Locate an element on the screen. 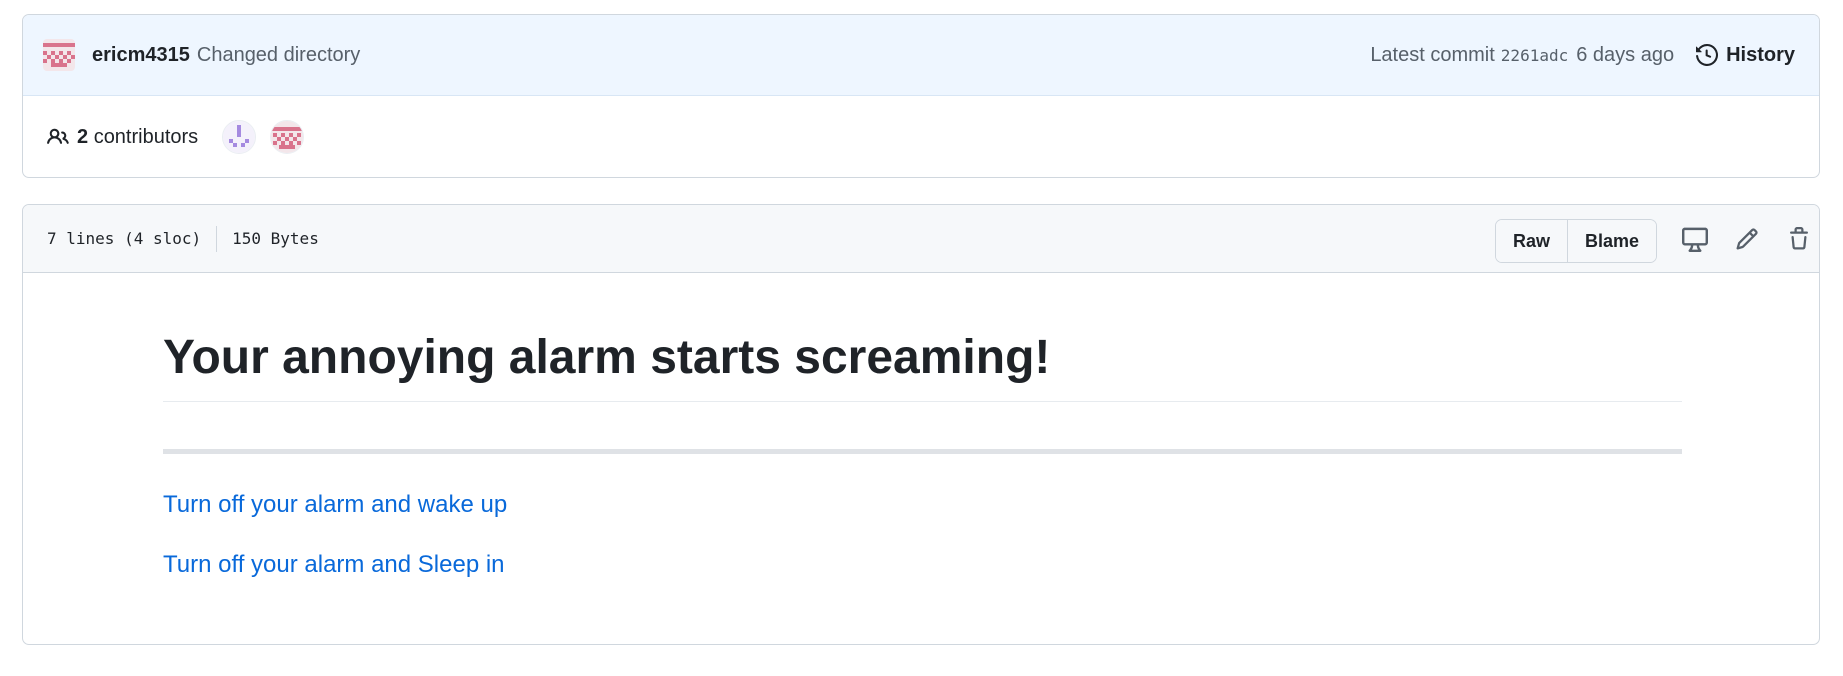 The width and height of the screenshot is (1843, 676). people-icon is located at coordinates (58, 136).